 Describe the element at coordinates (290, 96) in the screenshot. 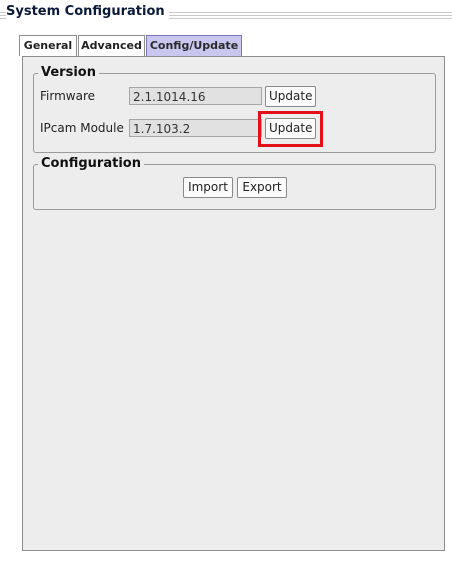

I see `firmware-update-button: Update` at that location.